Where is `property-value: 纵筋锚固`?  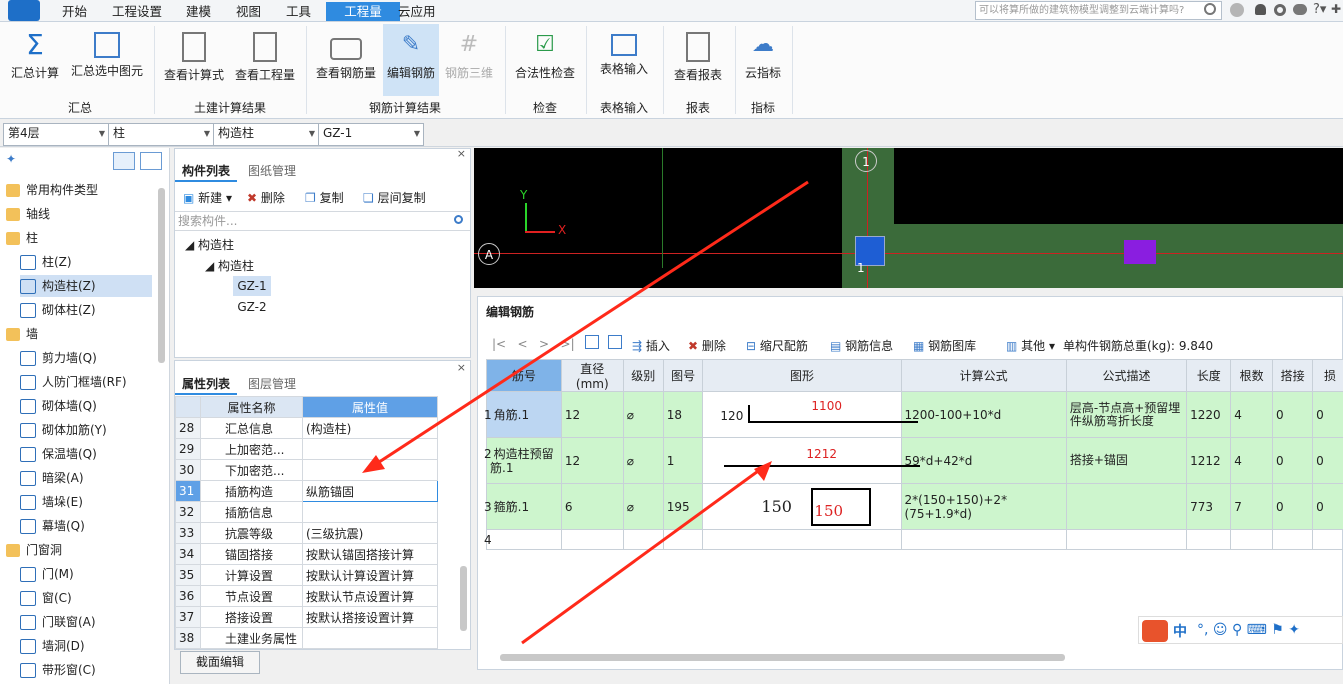 property-value: 纵筋锚固 is located at coordinates (370, 491).